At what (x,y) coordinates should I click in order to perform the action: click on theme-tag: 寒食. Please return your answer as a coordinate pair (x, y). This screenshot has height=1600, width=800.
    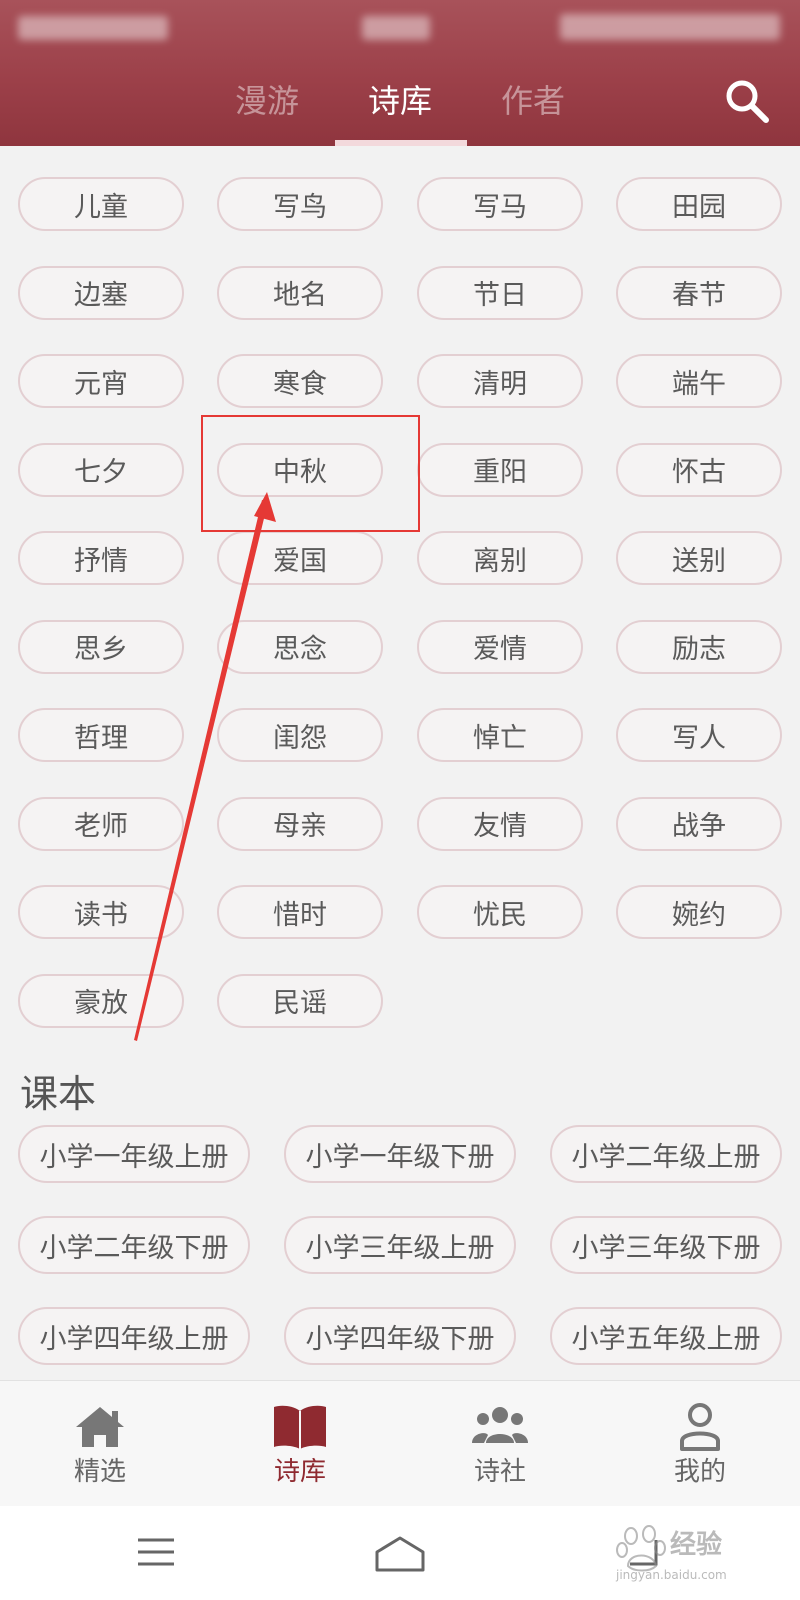
    Looking at the image, I should click on (300, 381).